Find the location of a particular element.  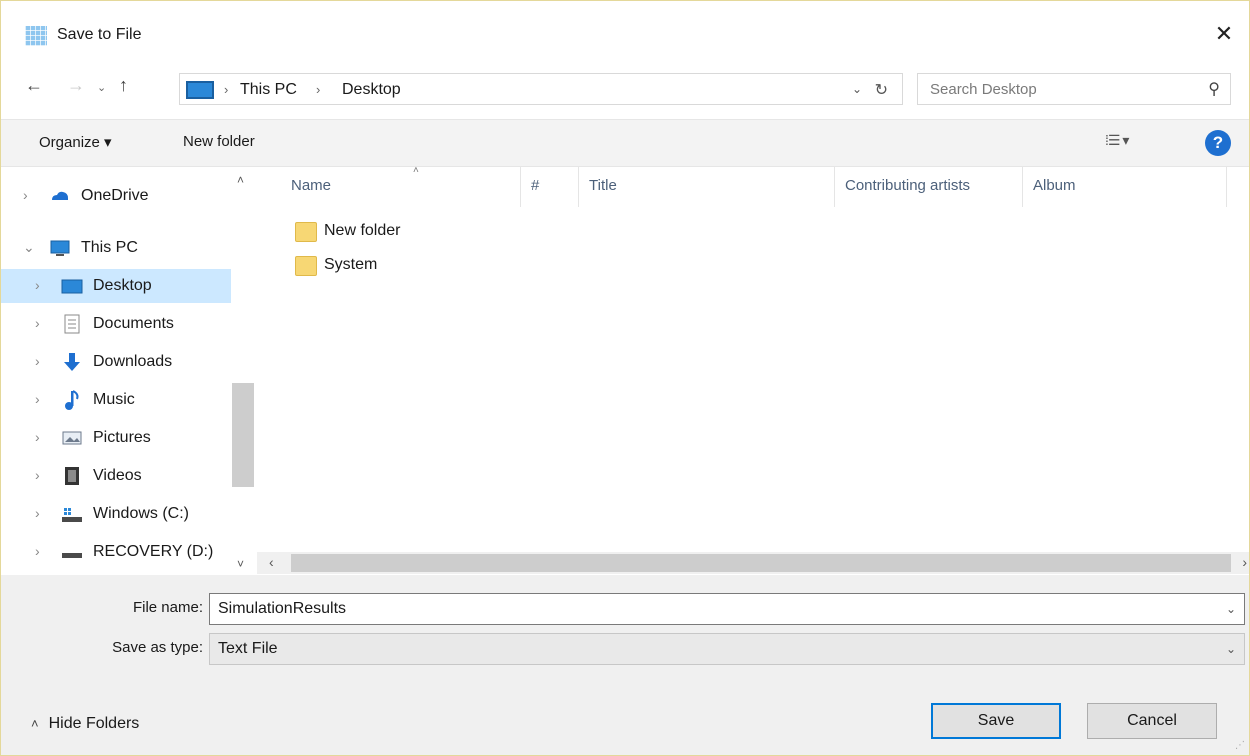

tree-item-desktop: › Desktop is located at coordinates (116, 286).